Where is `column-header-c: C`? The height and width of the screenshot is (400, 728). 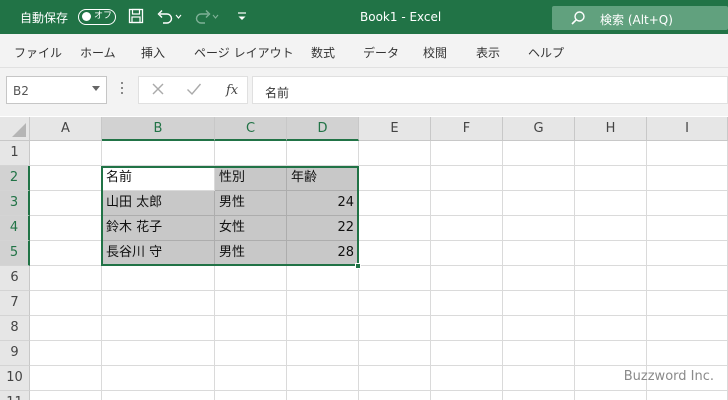
column-header-c: C is located at coordinates (251, 129).